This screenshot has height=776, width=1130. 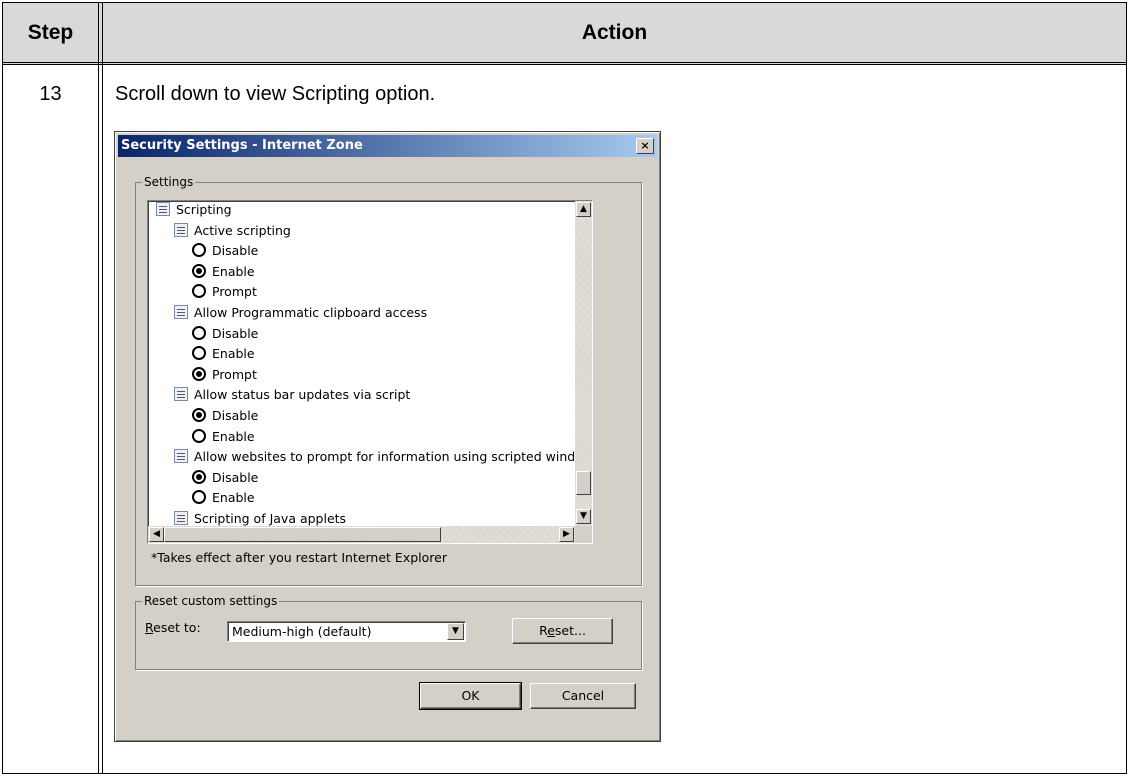 What do you see at coordinates (50, 32) in the screenshot?
I see `header-step: Step` at bounding box center [50, 32].